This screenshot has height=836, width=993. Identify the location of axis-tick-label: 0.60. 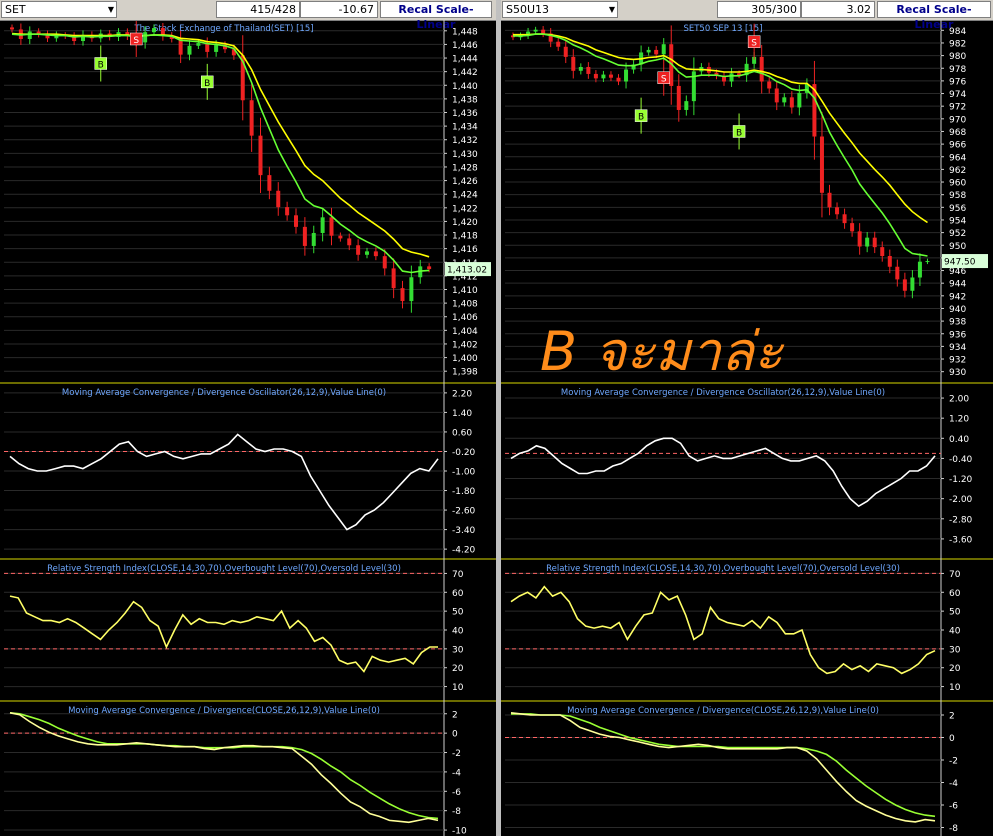
(462, 433).